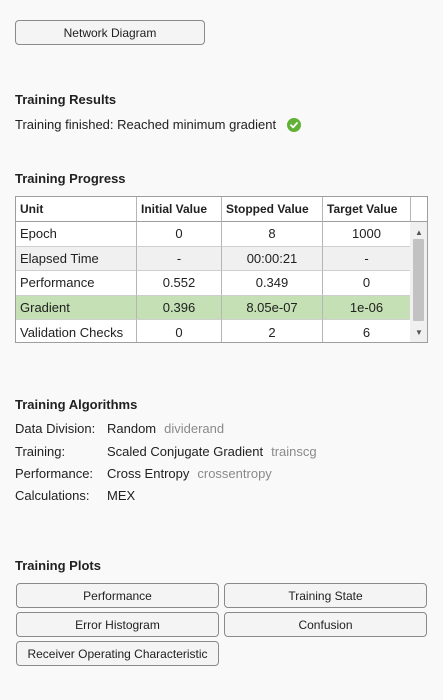 This screenshot has height=700, width=443. I want to click on table-cell-initial: 0.552, so click(179, 283).